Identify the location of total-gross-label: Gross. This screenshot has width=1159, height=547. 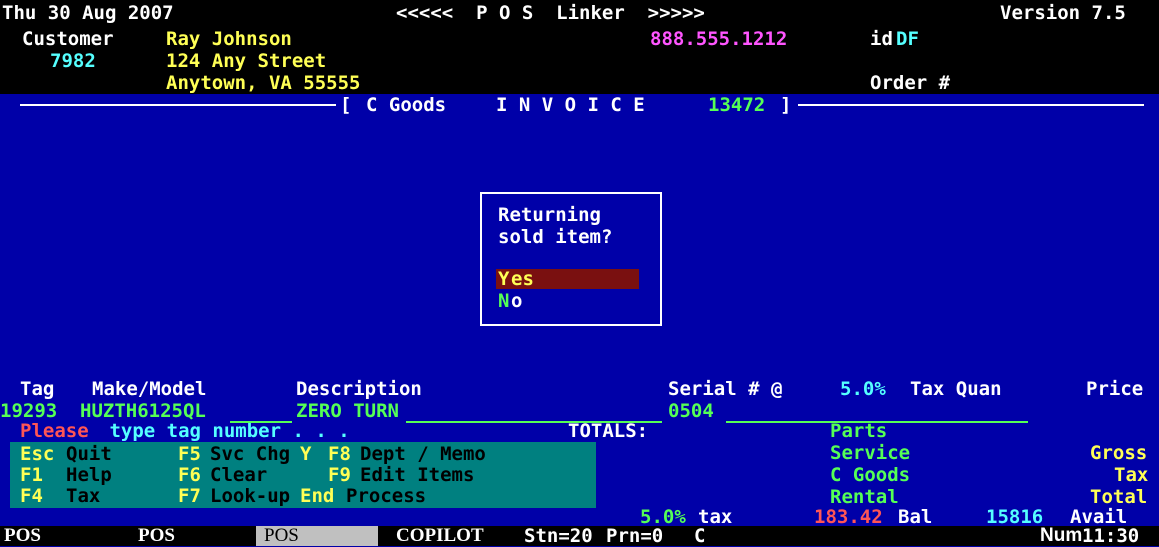
(1119, 453).